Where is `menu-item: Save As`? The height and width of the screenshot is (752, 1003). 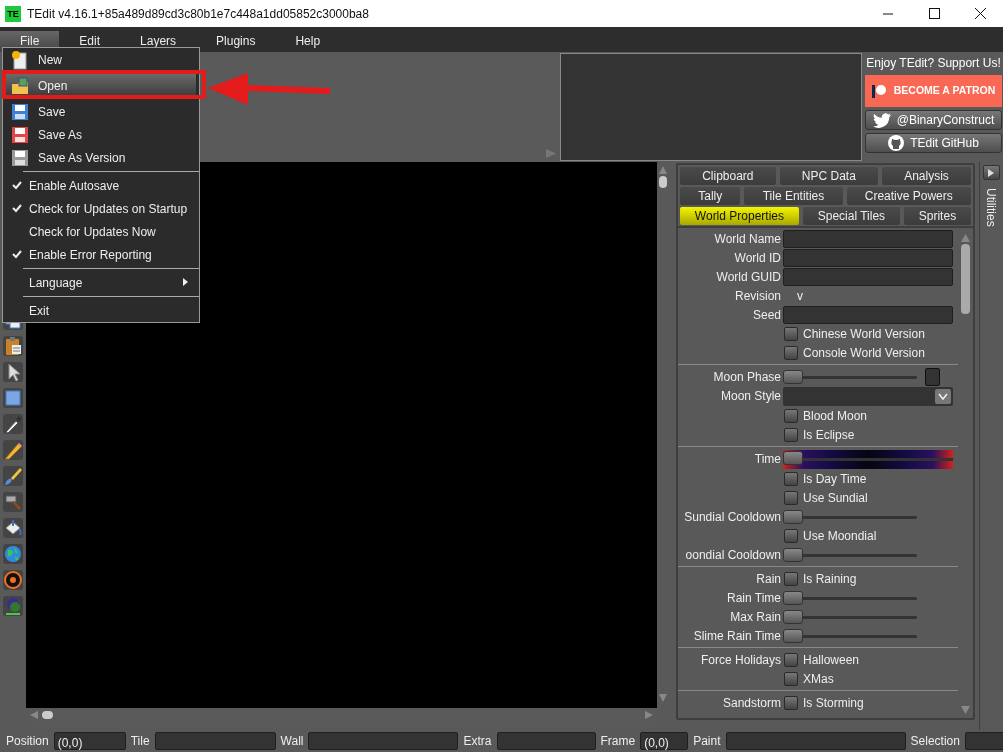 menu-item: Save As is located at coordinates (101, 134).